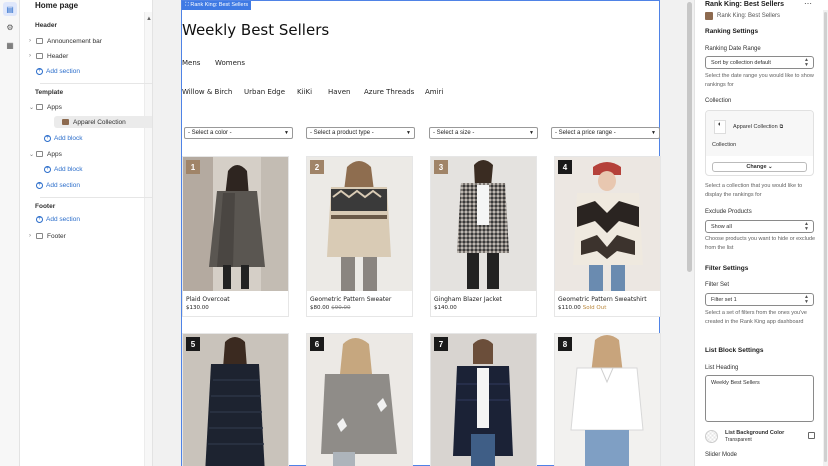  Describe the element at coordinates (759, 226) in the screenshot. I see `exclude-products-select: Show all ▲ ▼` at that location.